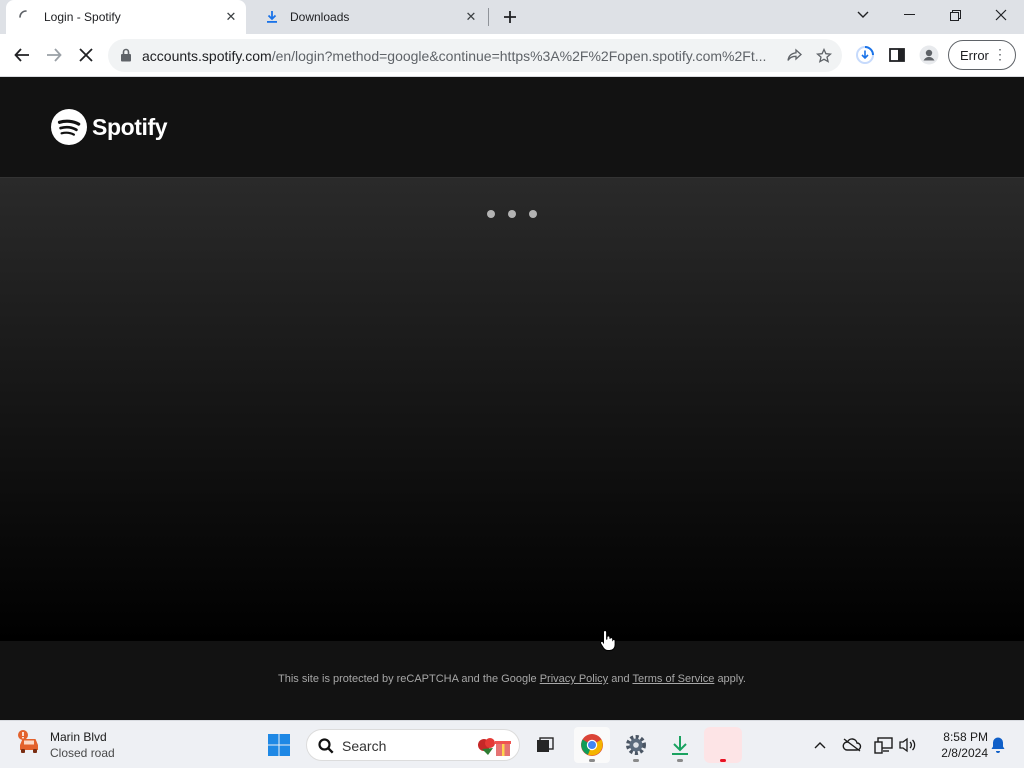  What do you see at coordinates (897, 55) in the screenshot?
I see `side-panel-icon` at bounding box center [897, 55].